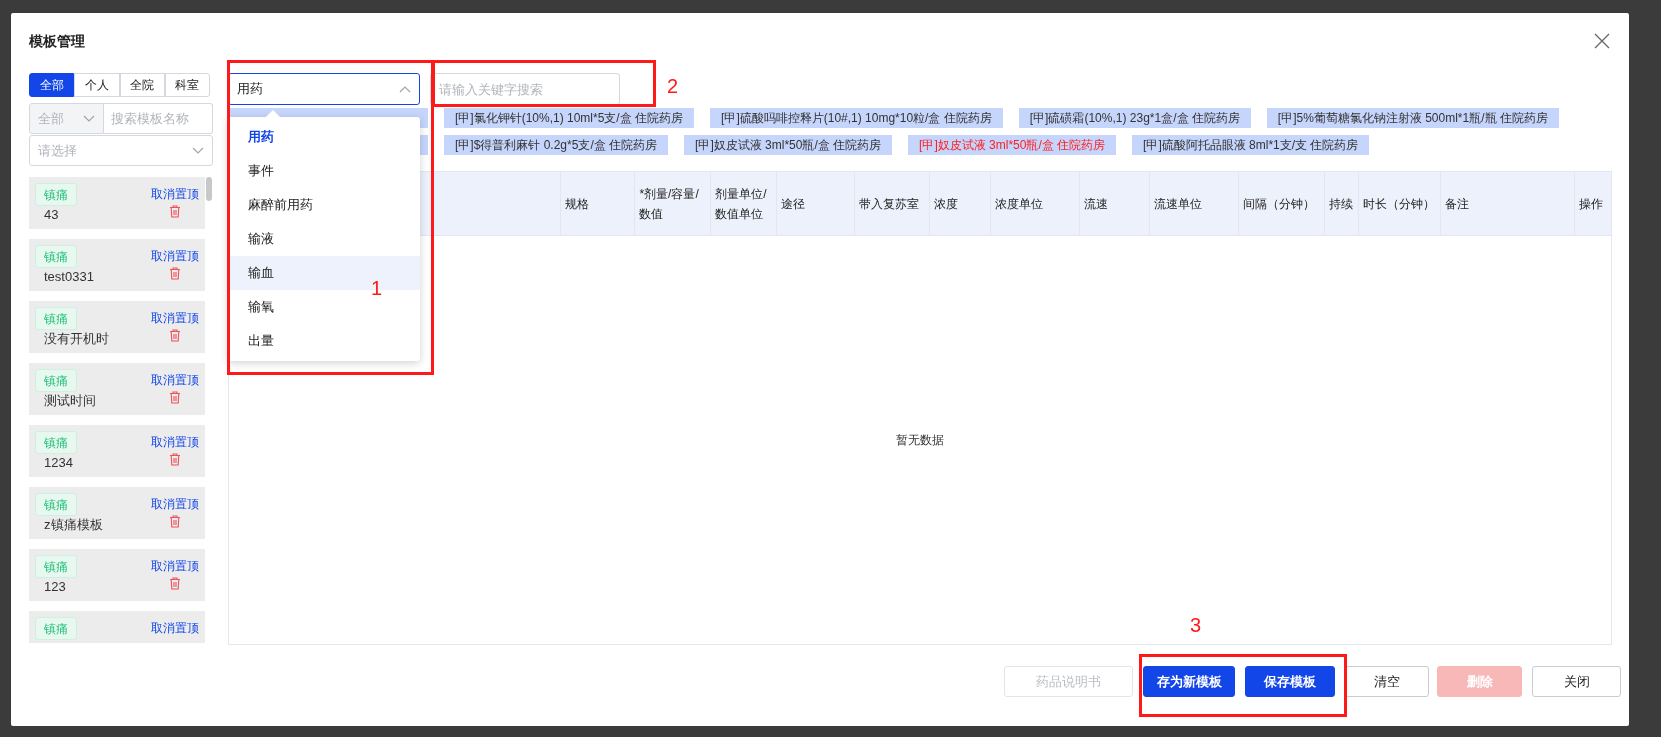 This screenshot has width=1661, height=737. Describe the element at coordinates (577, 204) in the screenshot. I see `column-header: 规格` at that location.